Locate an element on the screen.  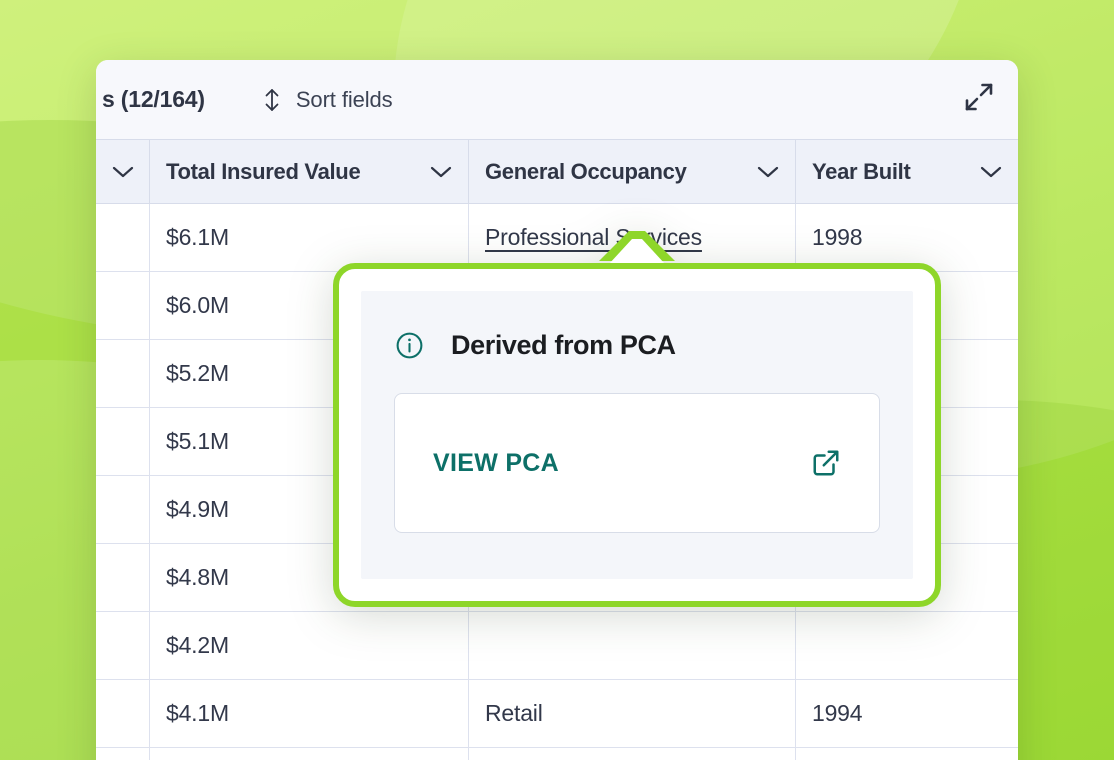
table-toolbar: s (12/164) Sort fields is located at coordinates (557, 99).